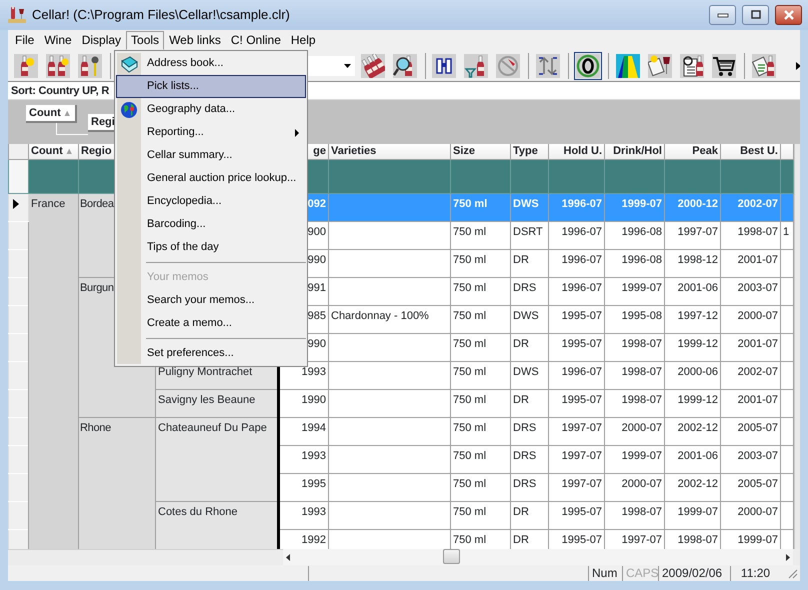 This screenshot has height=590, width=808. What do you see at coordinates (576, 431) in the screenshot?
I see `table-cell: 1997-07` at bounding box center [576, 431].